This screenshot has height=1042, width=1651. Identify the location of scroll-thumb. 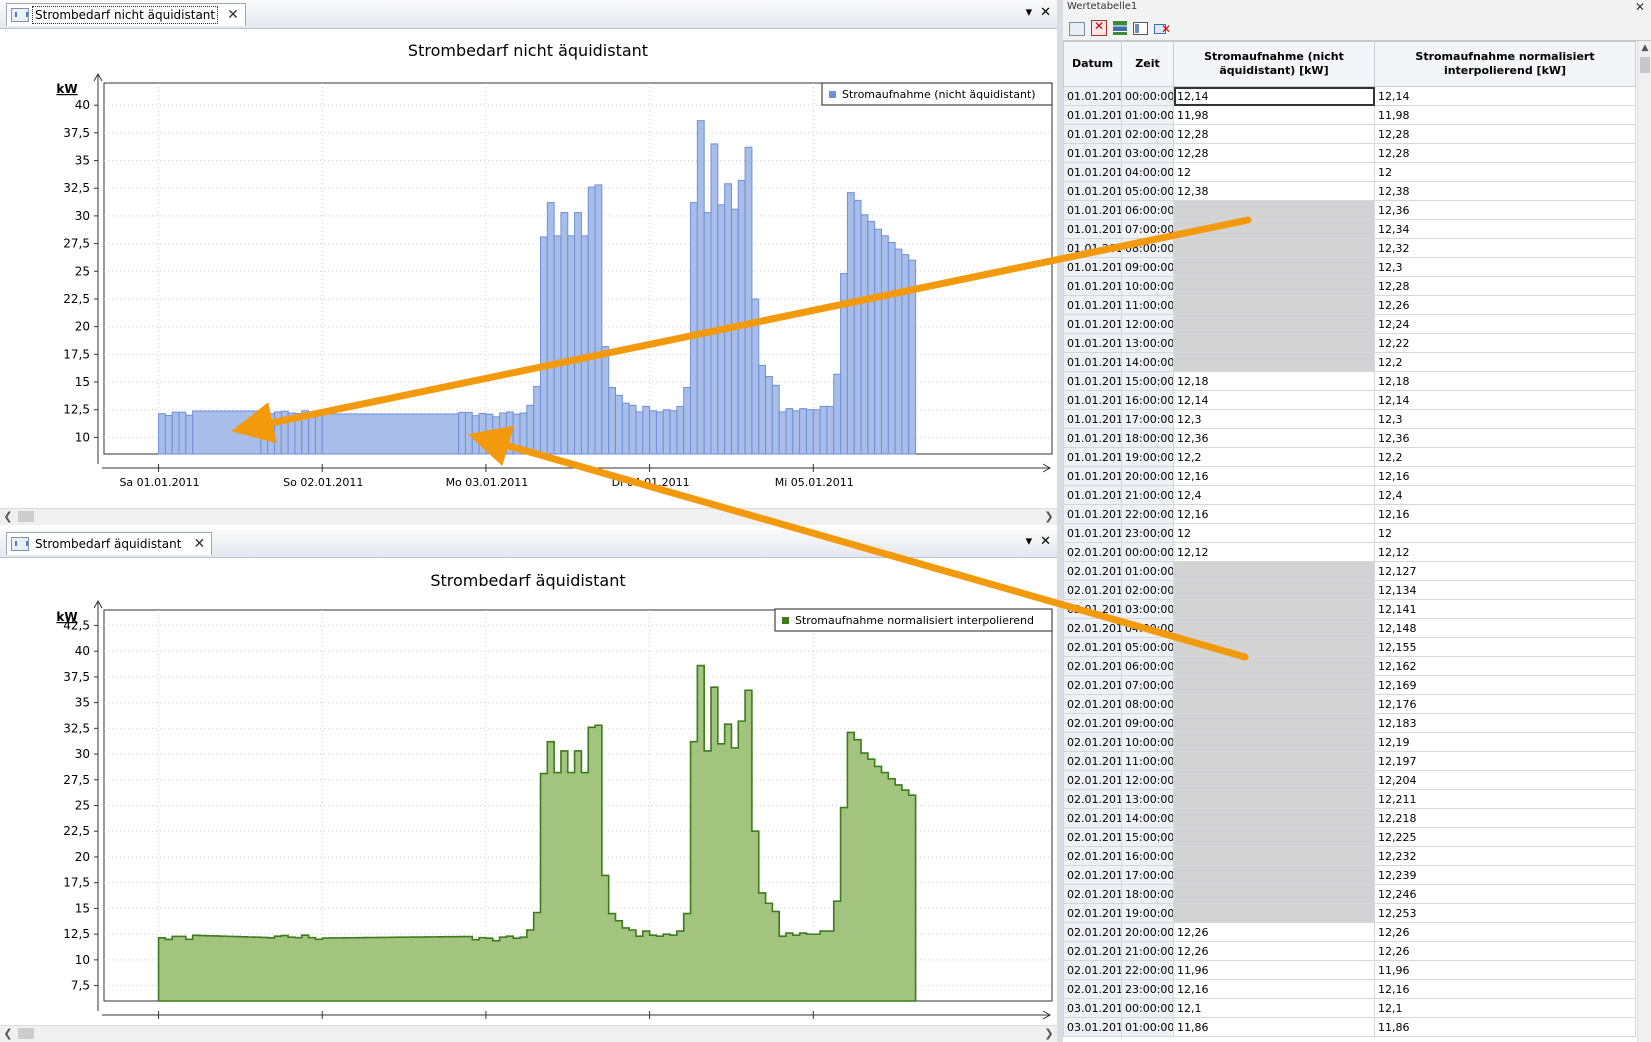
(26, 1033).